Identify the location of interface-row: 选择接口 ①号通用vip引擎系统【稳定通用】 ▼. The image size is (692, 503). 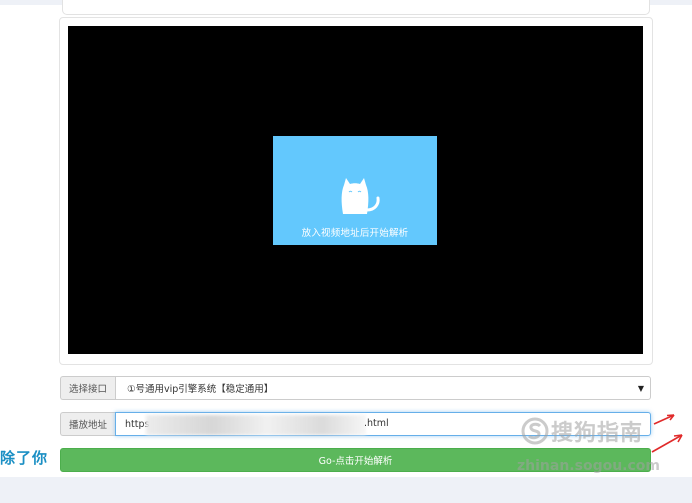
(355, 388).